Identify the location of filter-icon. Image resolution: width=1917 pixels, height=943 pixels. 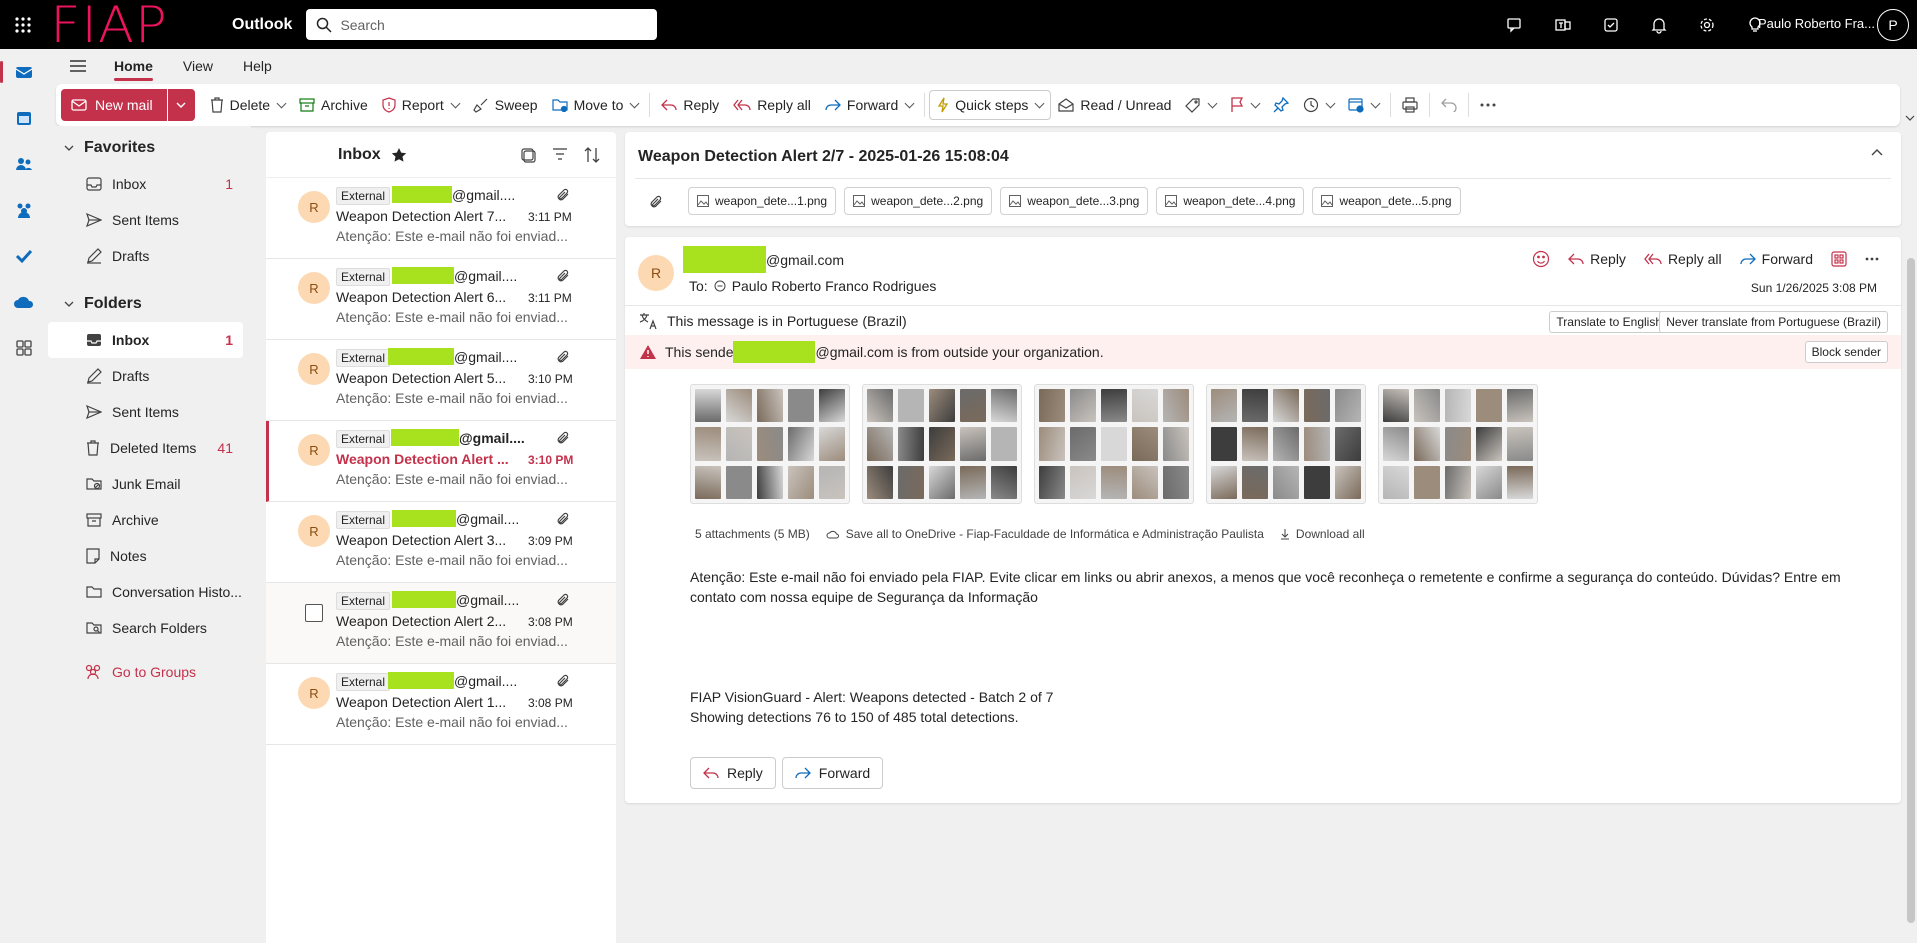
(560, 154).